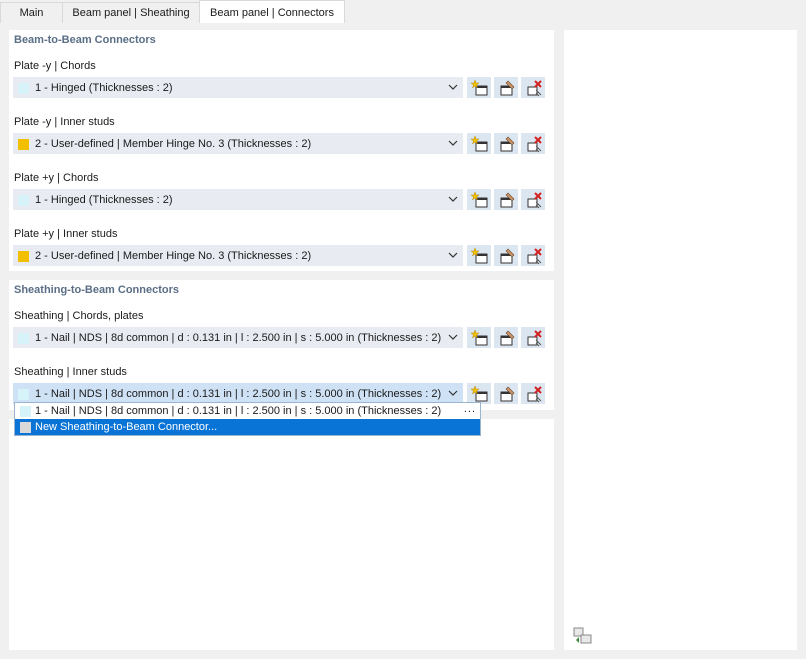 The image size is (806, 659). What do you see at coordinates (131, 12) in the screenshot?
I see `tab-beam-panel-sheathing: Beam panel | Sheathing` at bounding box center [131, 12].